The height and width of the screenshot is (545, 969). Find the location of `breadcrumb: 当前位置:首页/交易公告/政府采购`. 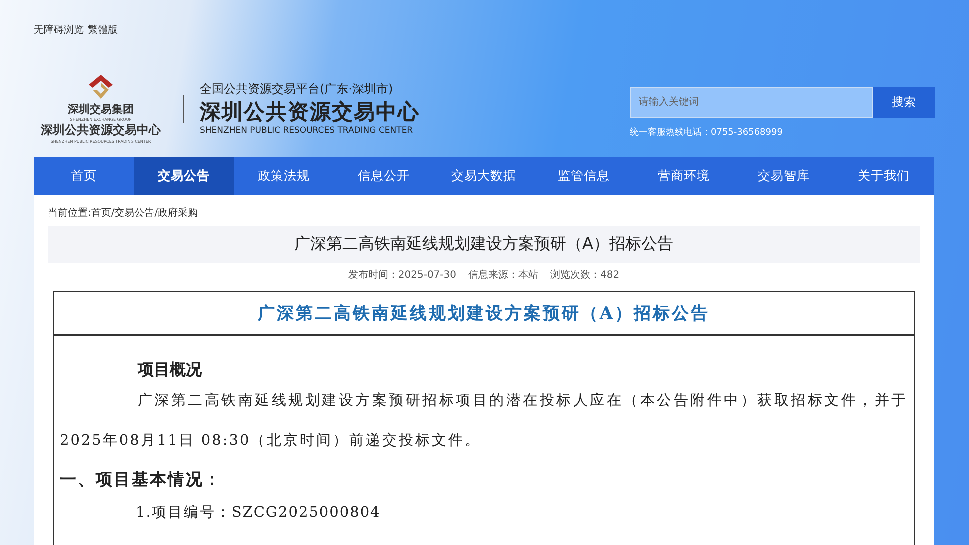

breadcrumb: 当前位置:首页/交易公告/政府采购 is located at coordinates (124, 213).